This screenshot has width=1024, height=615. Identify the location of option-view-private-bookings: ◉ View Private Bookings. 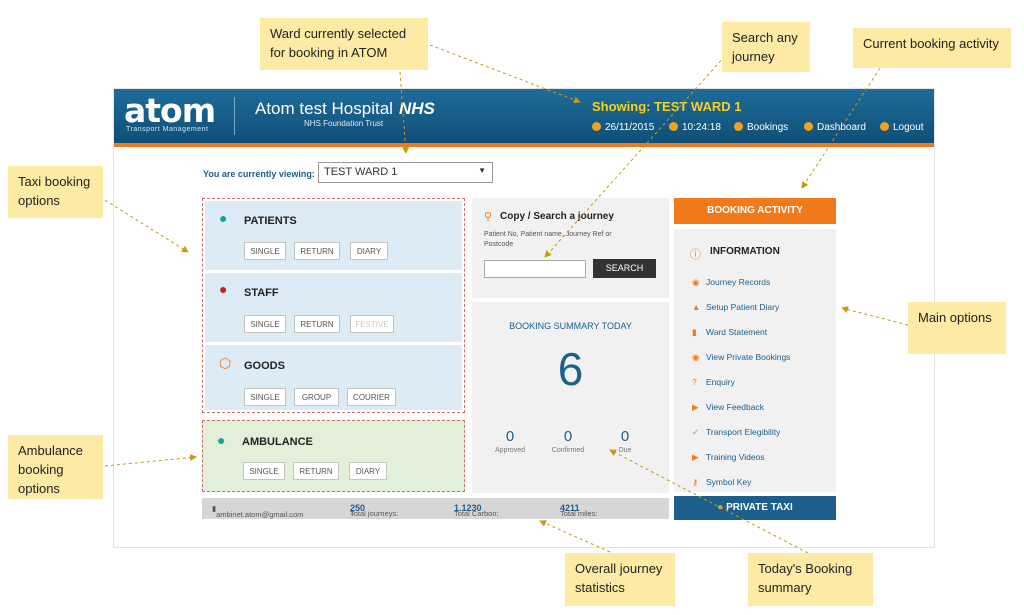
(741, 357).